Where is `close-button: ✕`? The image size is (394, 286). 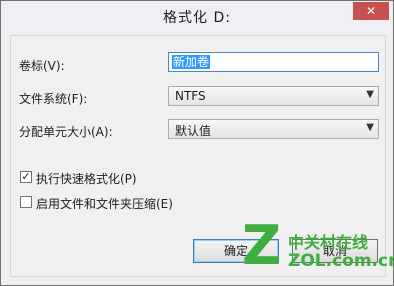
close-button: ✕ is located at coordinates (371, 11).